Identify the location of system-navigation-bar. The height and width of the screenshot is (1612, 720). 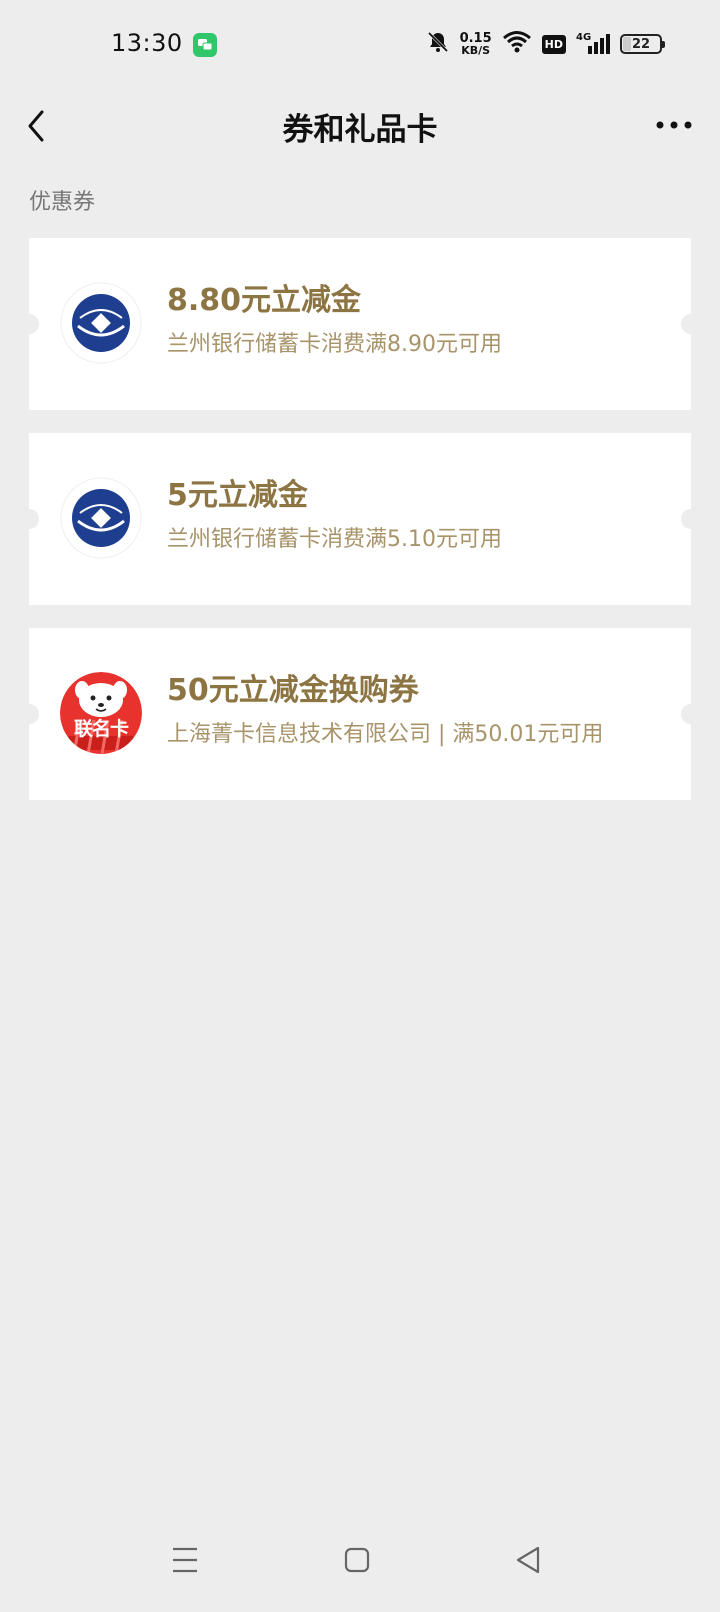
(360, 1565).